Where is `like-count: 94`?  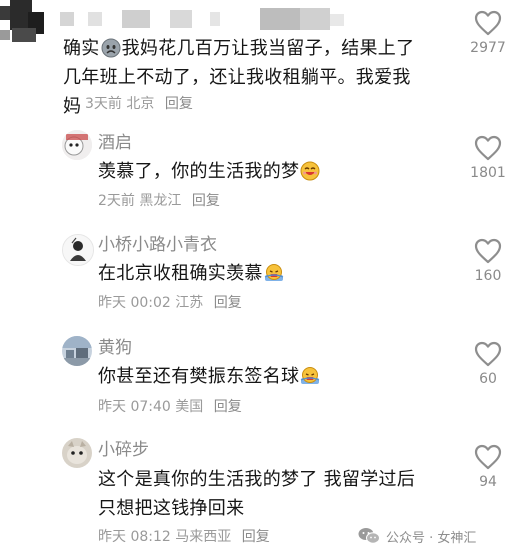
like-count: 94 is located at coordinates (488, 482).